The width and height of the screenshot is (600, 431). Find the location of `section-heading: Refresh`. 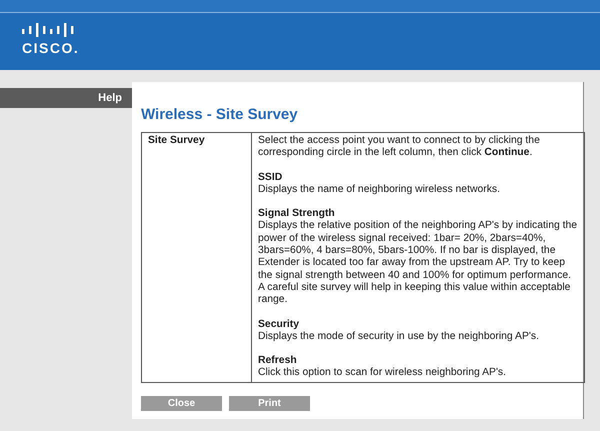

section-heading: Refresh is located at coordinates (278, 361).